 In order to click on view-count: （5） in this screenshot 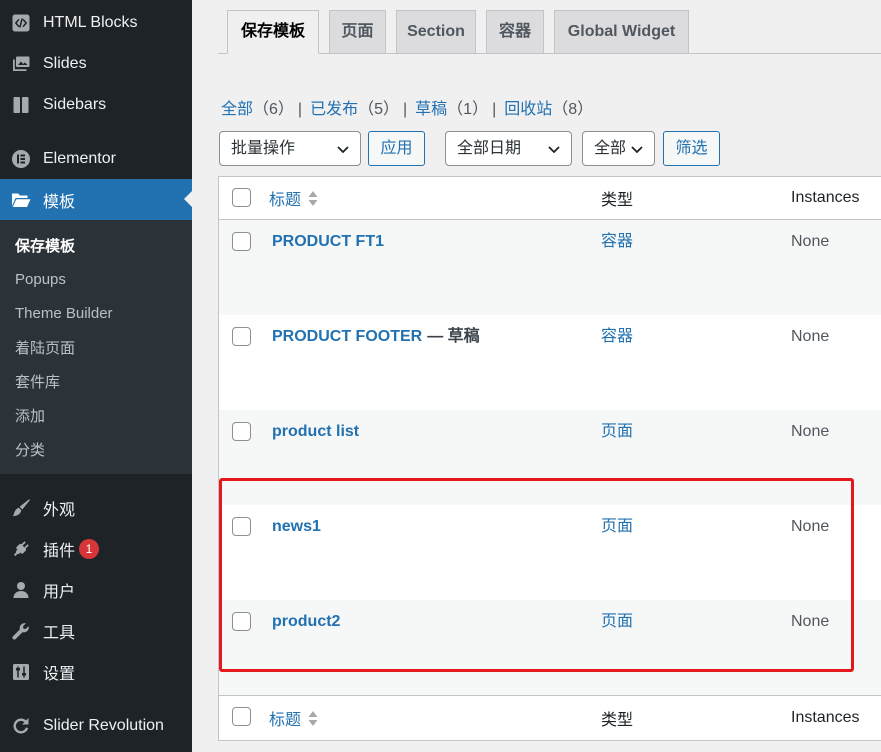, I will do `click(378, 109)`.